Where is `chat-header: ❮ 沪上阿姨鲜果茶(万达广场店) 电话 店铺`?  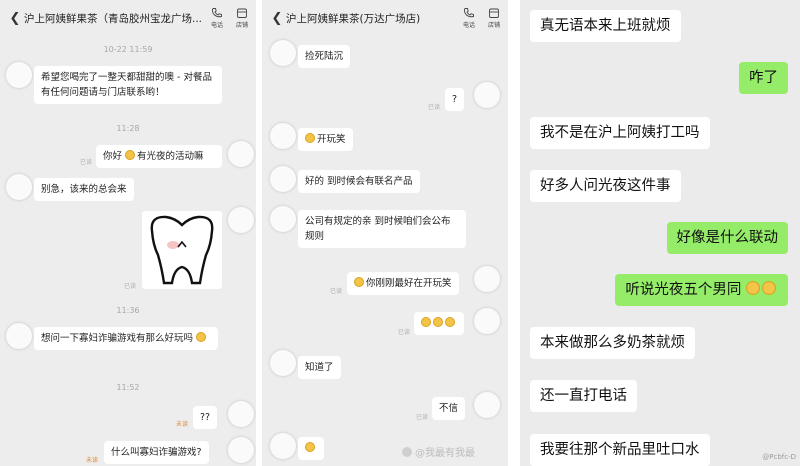 chat-header: ❮ 沪上阿姨鲜果茶(万达广场店) 电话 店铺 is located at coordinates (385, 18).